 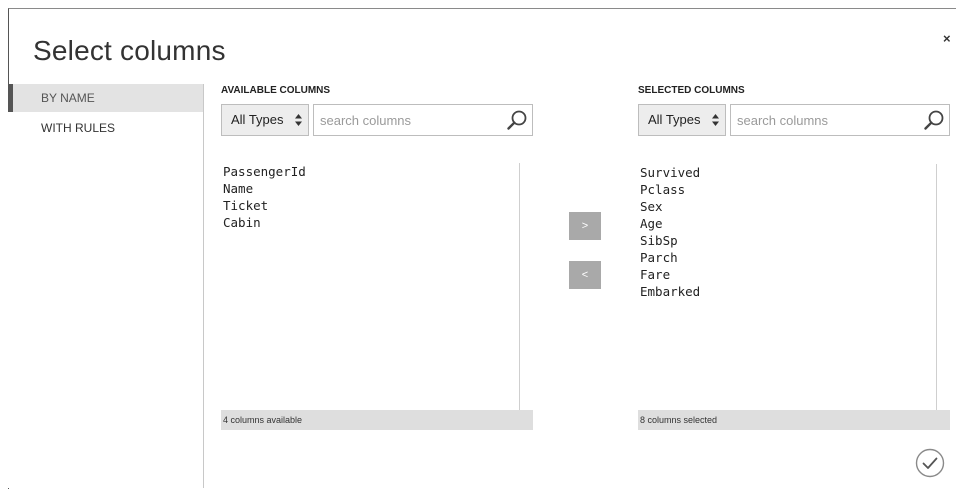 What do you see at coordinates (129, 50) in the screenshot?
I see `dialog-title: Select columns` at bounding box center [129, 50].